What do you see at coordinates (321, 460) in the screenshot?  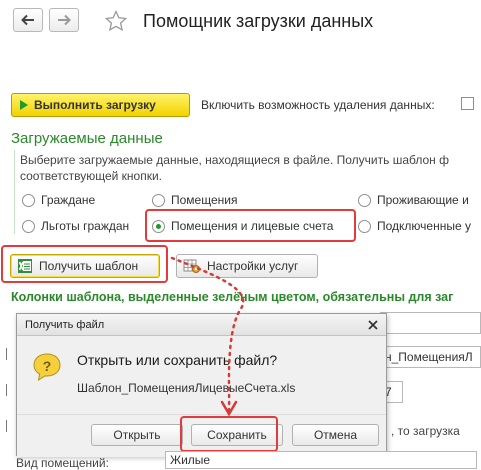 I see `premises-type-field: Жилые` at bounding box center [321, 460].